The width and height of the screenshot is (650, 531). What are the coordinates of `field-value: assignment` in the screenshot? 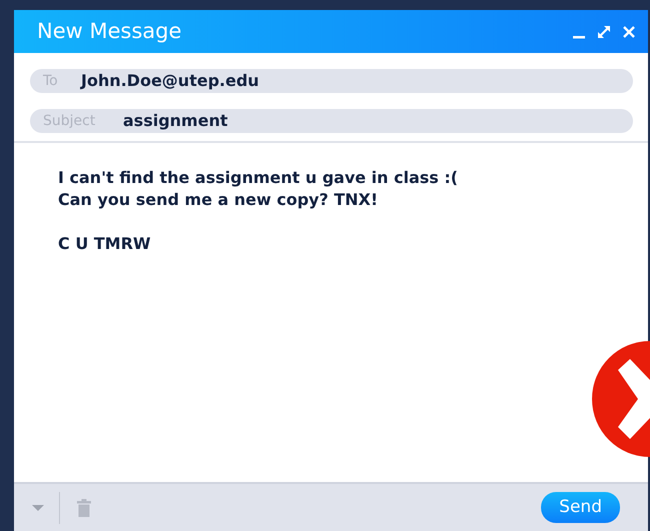 It's located at (175, 121).